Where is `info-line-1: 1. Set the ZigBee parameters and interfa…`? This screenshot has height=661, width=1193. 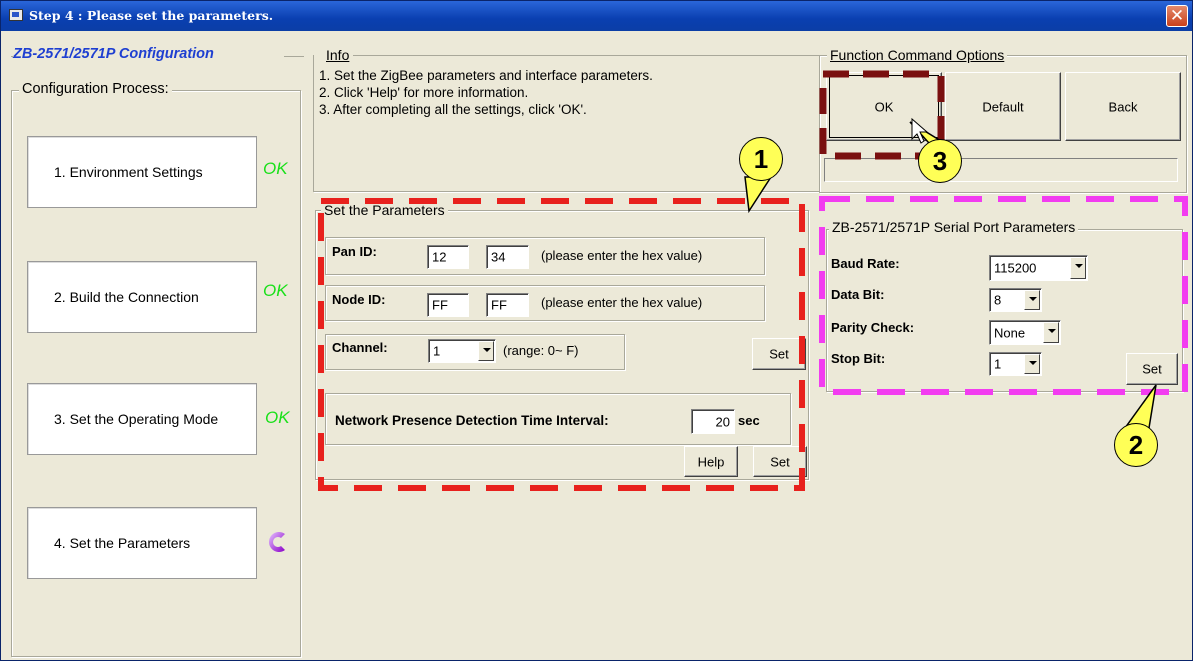 info-line-1: 1. Set the ZigBee parameters and interfa… is located at coordinates (486, 75).